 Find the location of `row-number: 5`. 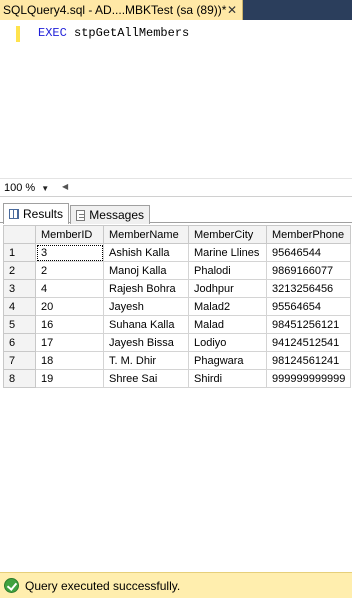

row-number: 5 is located at coordinates (19, 324).